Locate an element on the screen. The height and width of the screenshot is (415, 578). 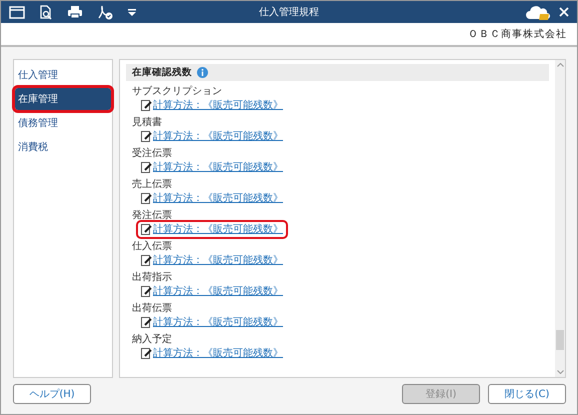
setting-label: 納入予定 is located at coordinates (152, 339).